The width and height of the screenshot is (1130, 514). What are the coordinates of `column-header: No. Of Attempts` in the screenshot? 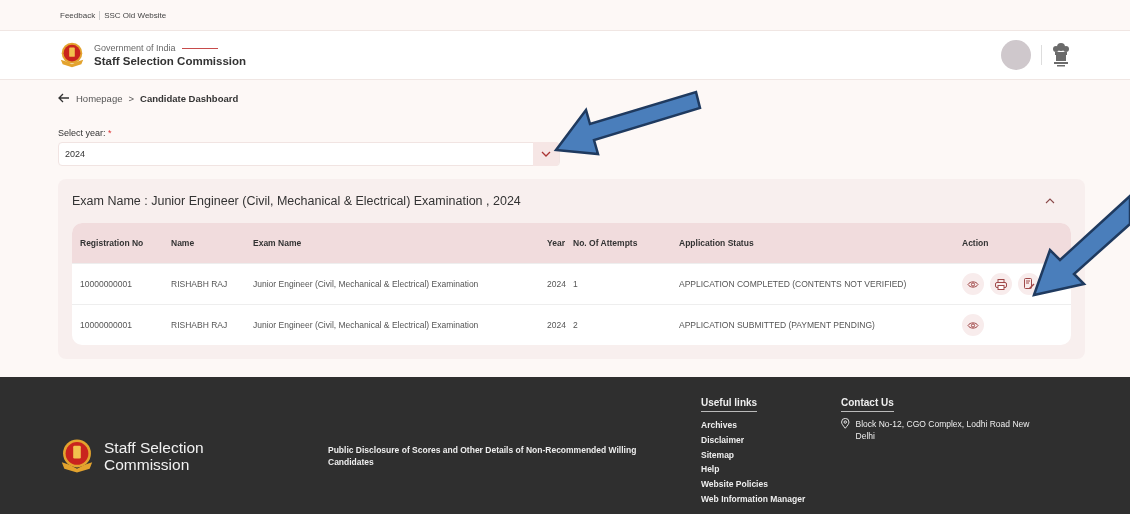 It's located at (606, 243).